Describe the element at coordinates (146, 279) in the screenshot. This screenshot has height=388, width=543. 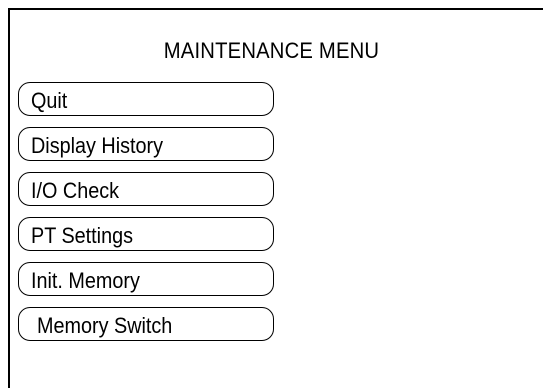
I see `init-memory-button: Init. Memory` at that location.